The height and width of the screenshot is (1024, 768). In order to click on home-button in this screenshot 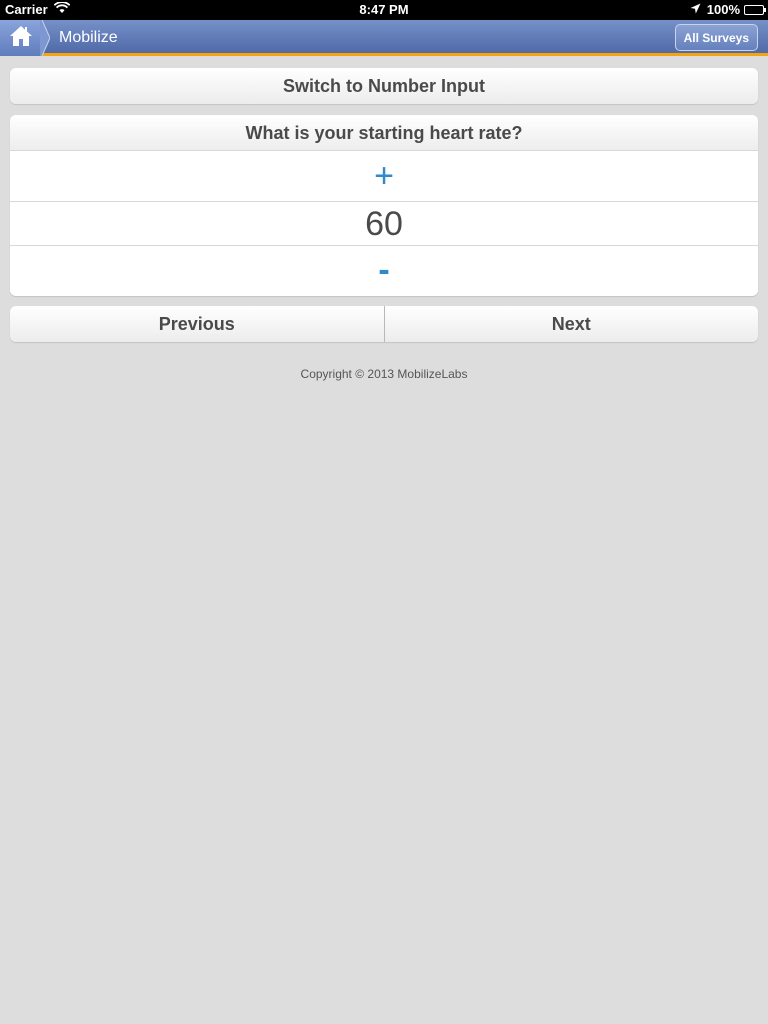, I will do `click(21, 38)`.